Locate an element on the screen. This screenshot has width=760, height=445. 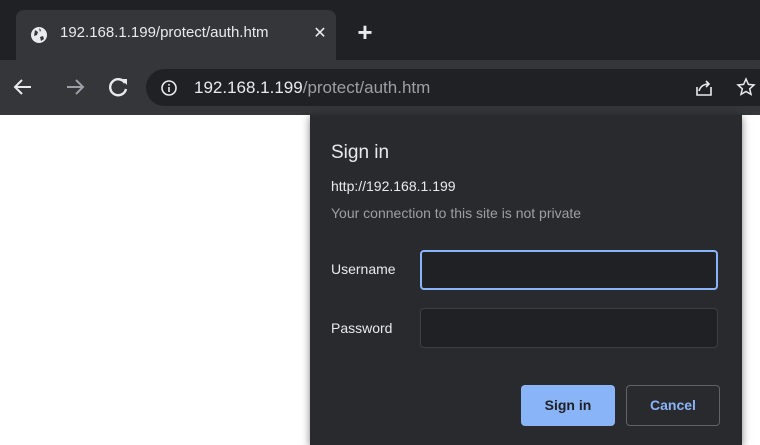
username-field is located at coordinates (569, 270).